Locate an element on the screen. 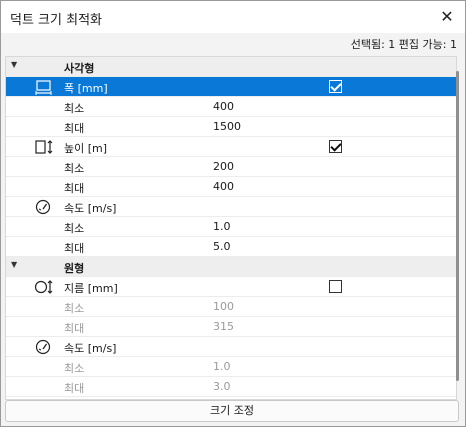  rect-speed-max-value: 5.0 is located at coordinates (222, 246).